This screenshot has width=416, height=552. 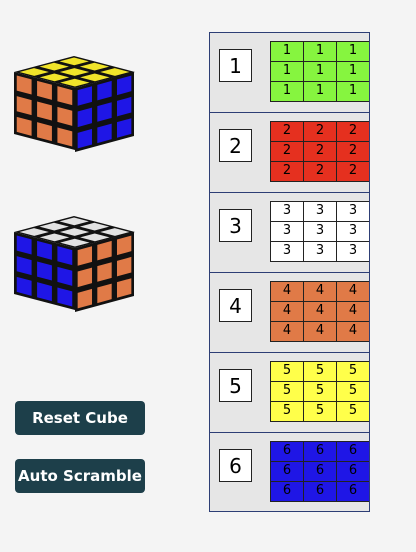 I want to click on face-grid-6: 6 6 6 6 6 6 6 6 6, so click(x=319, y=471).